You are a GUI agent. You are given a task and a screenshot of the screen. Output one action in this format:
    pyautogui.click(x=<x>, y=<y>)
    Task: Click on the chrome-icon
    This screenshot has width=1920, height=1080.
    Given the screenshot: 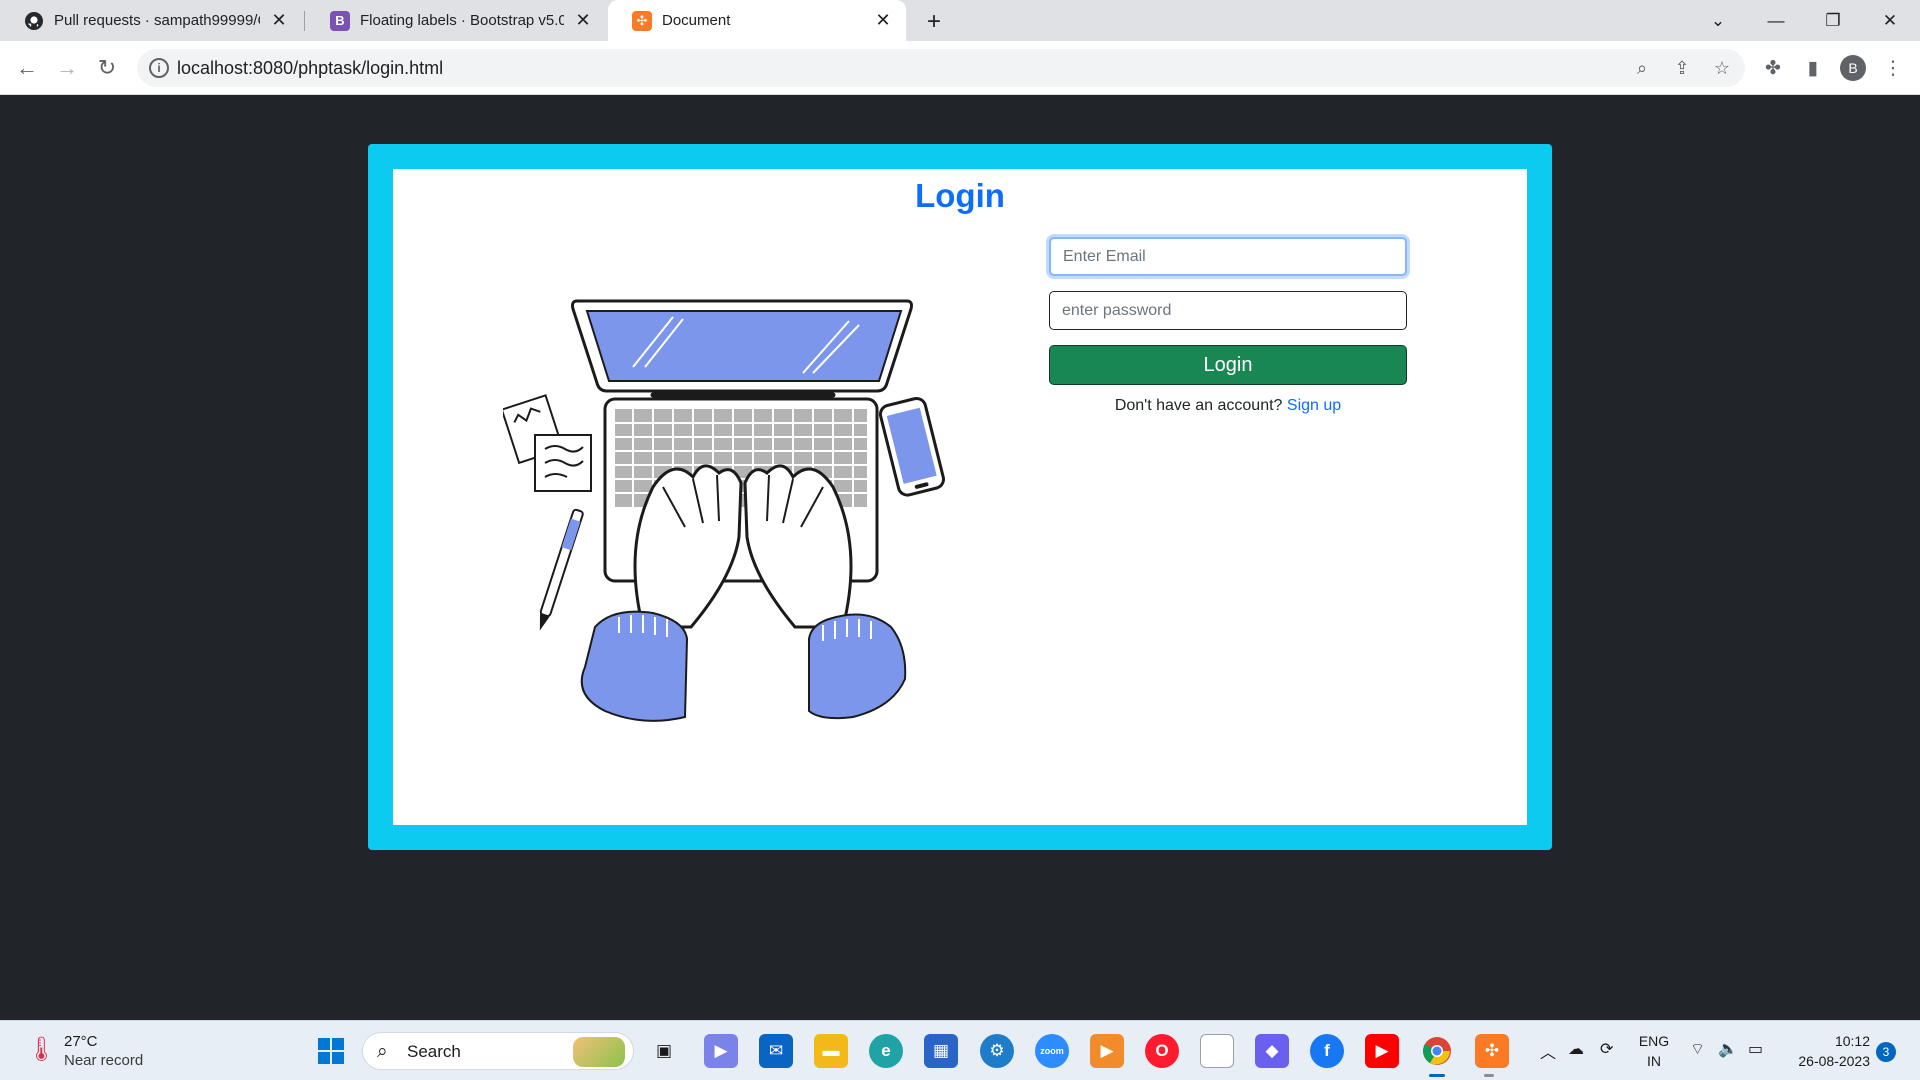 What is the action you would take?
    pyautogui.click(x=1437, y=1051)
    